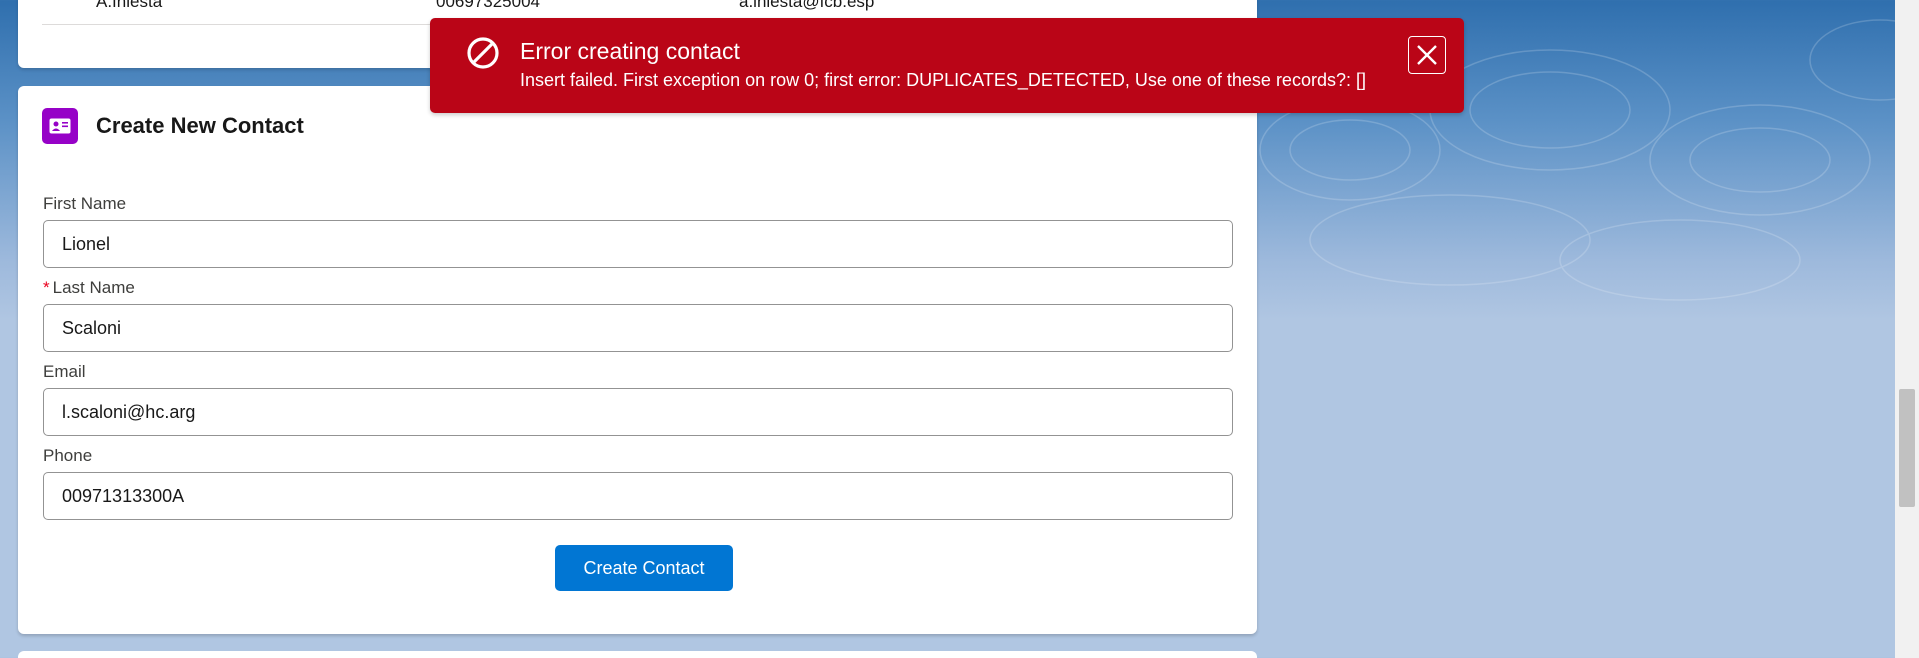 The height and width of the screenshot is (658, 1919). What do you see at coordinates (85, 203) in the screenshot?
I see `first-name-label: First Name` at bounding box center [85, 203].